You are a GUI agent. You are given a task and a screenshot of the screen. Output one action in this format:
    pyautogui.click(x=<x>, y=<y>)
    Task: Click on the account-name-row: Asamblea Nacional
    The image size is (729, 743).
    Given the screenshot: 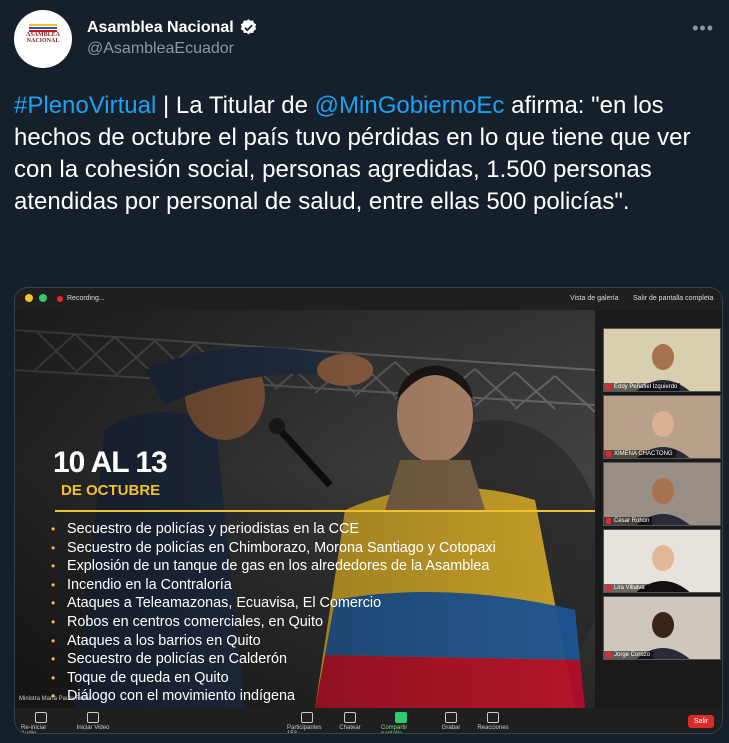 What is the action you would take?
    pyautogui.click(x=172, y=27)
    